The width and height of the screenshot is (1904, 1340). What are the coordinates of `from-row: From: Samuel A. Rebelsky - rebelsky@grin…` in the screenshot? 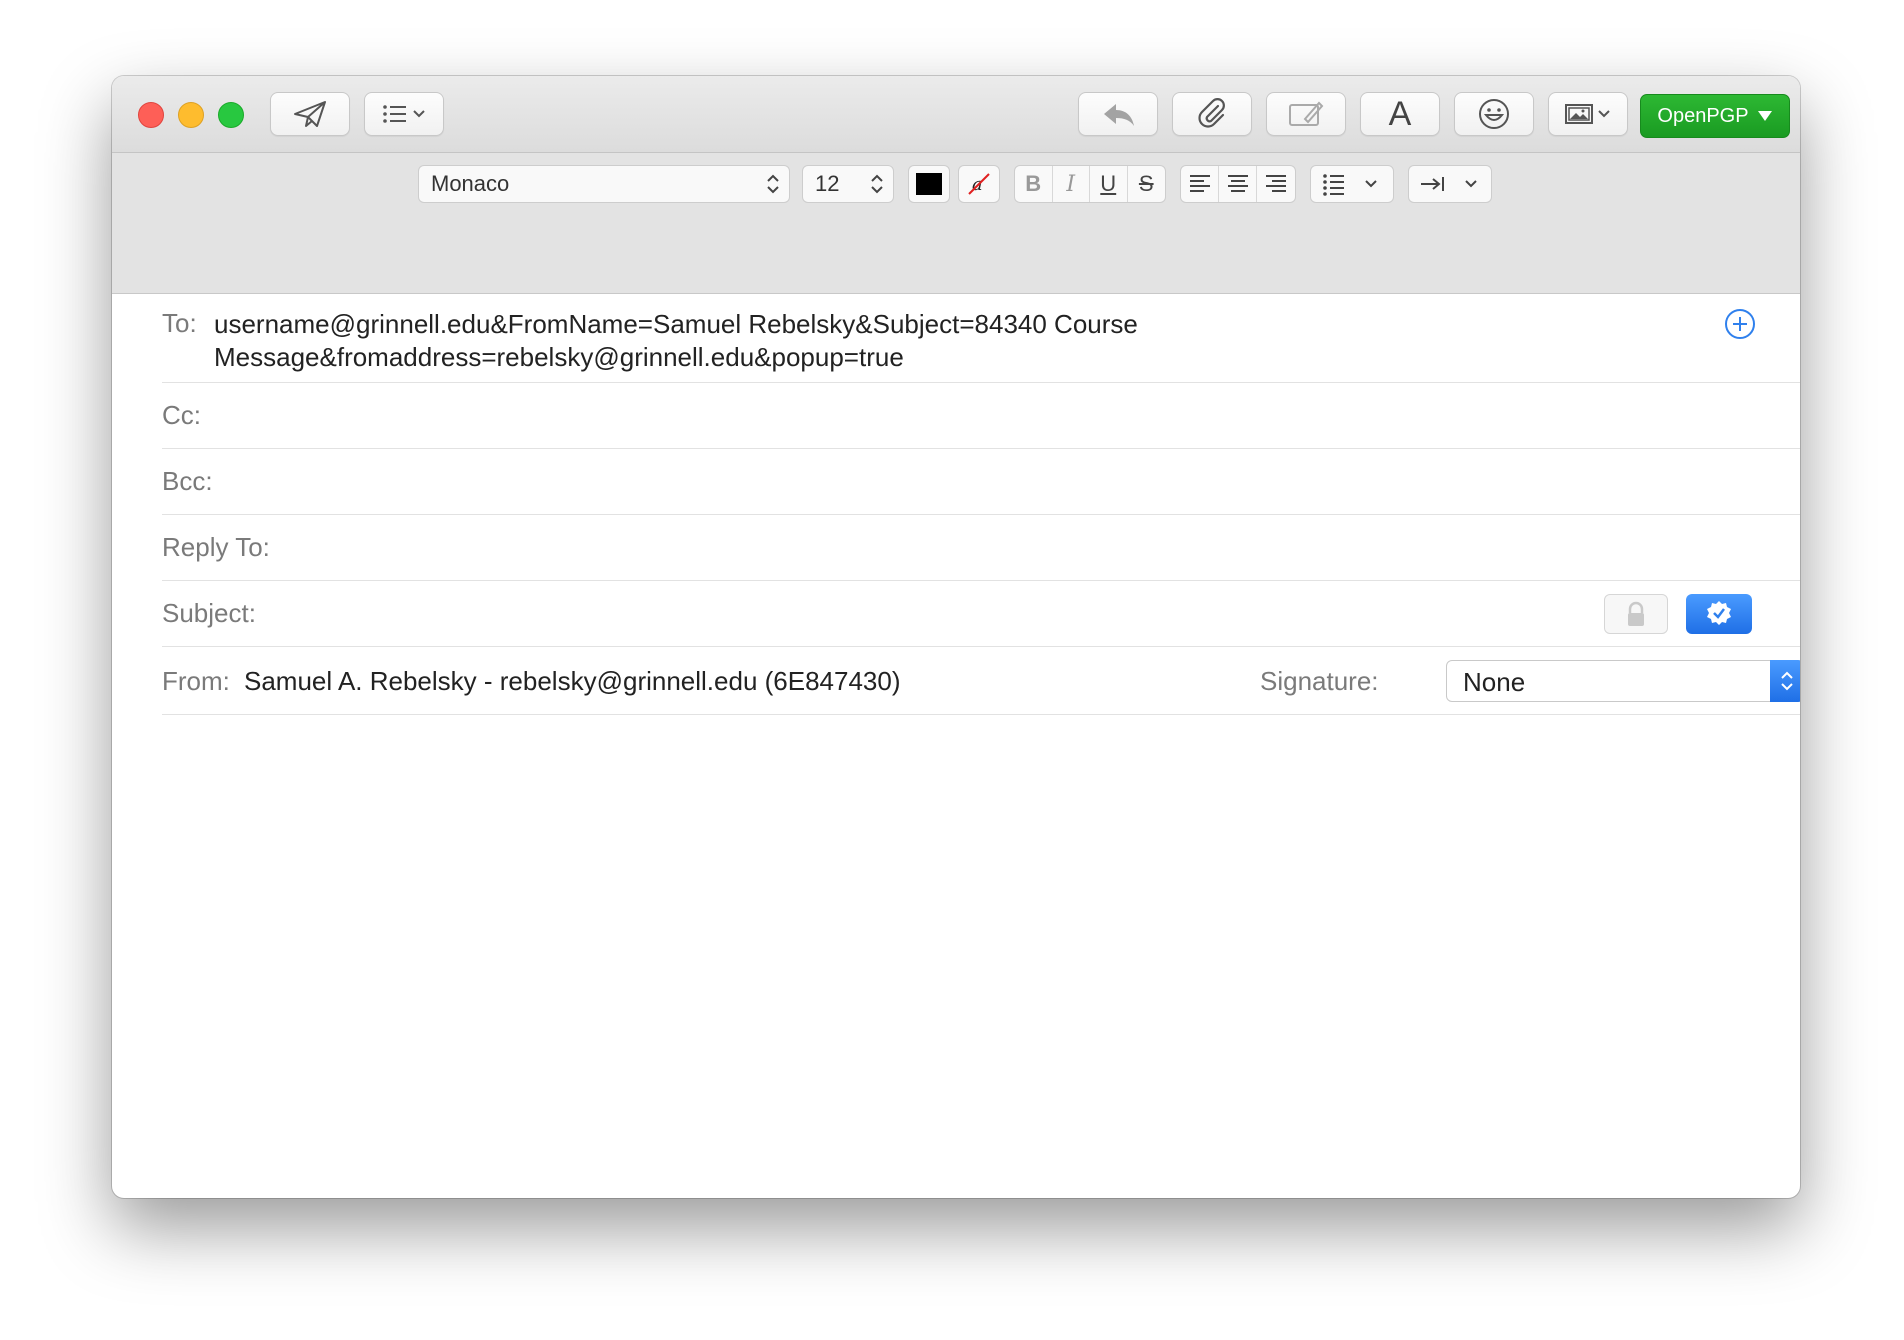 It's located at (981, 680).